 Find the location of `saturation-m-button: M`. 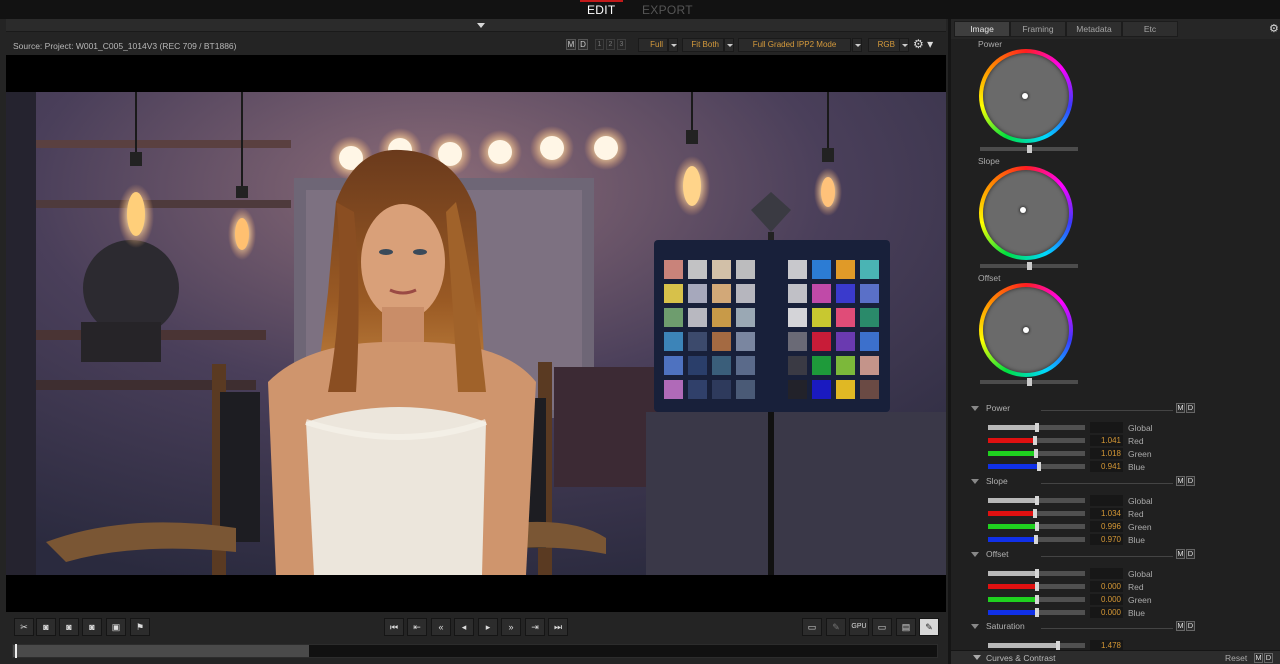

saturation-m-button: M is located at coordinates (1180, 626).